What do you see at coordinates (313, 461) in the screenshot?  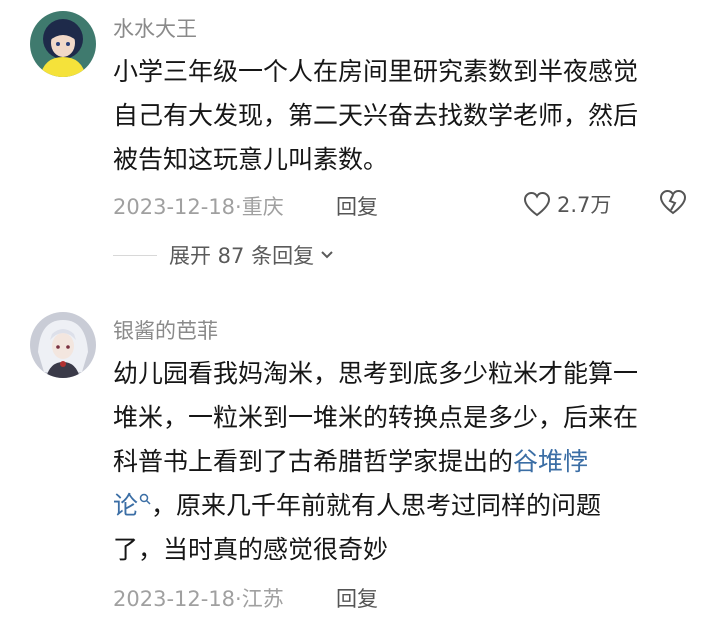 I see `comment-text-segment: 科普书上看到了古希腊哲学家提出的` at bounding box center [313, 461].